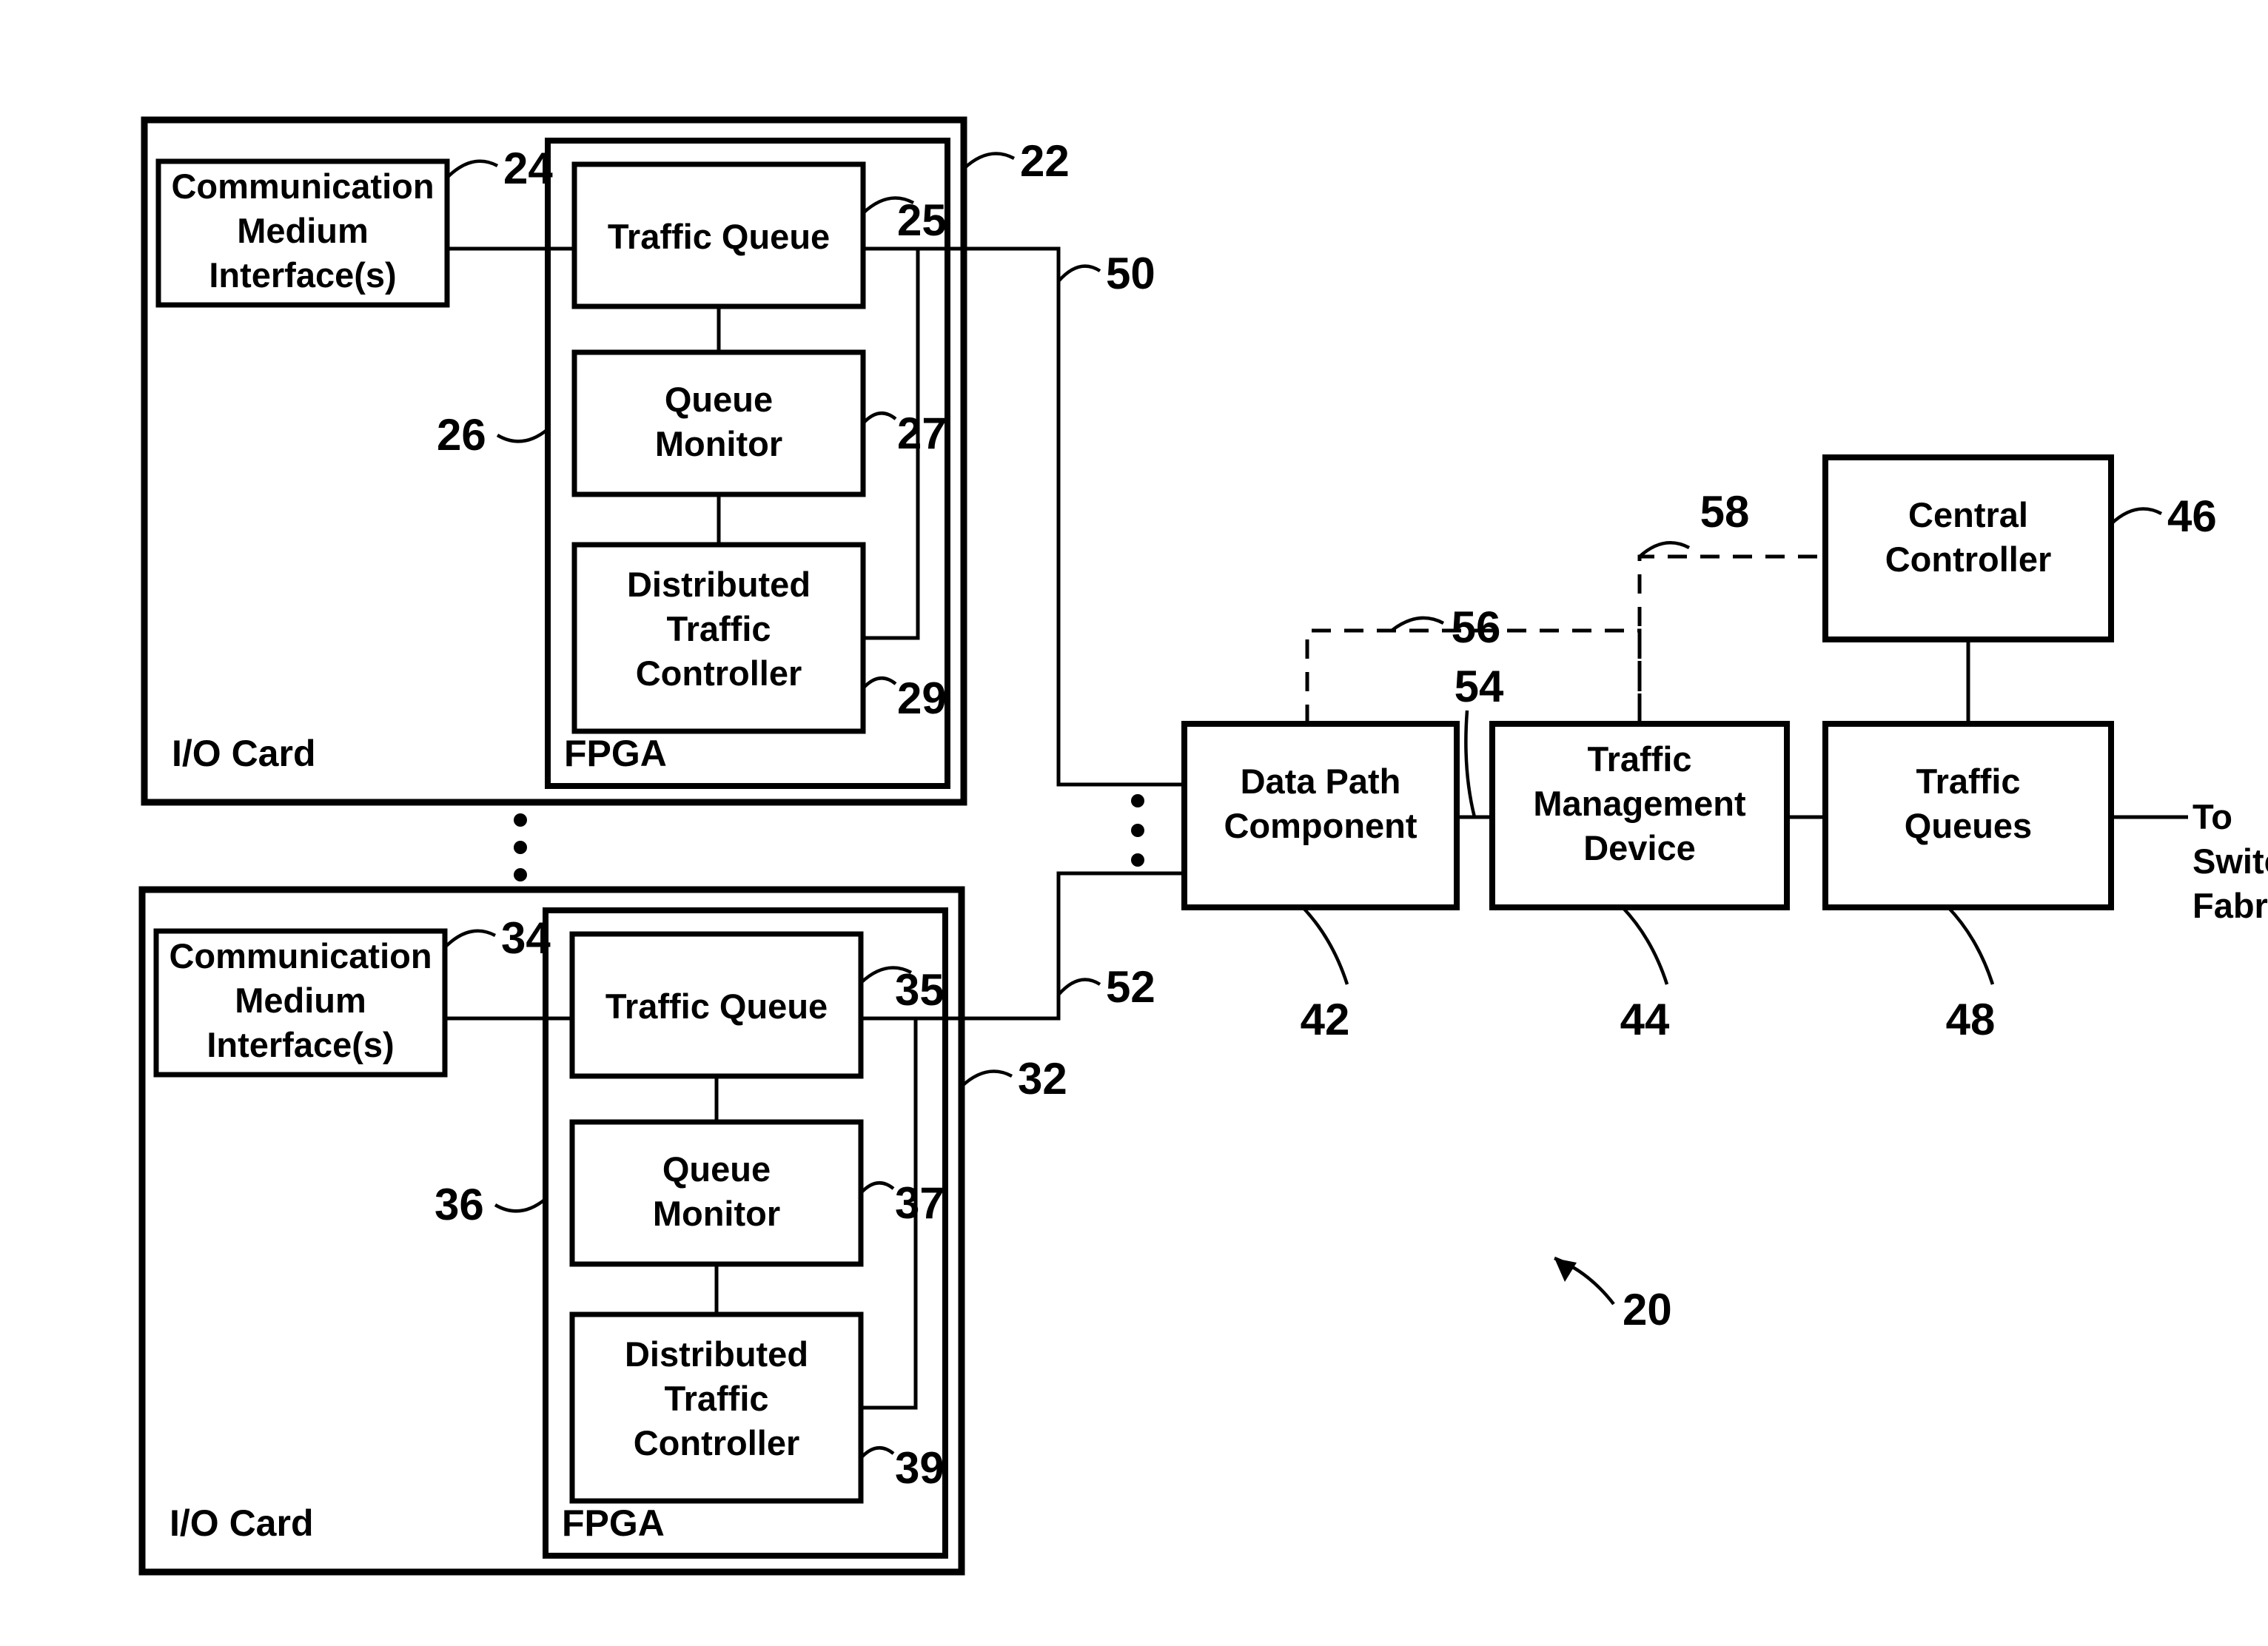  Describe the element at coordinates (1968, 781) in the screenshot. I see `traffic-queues-line1: Traffic` at that location.